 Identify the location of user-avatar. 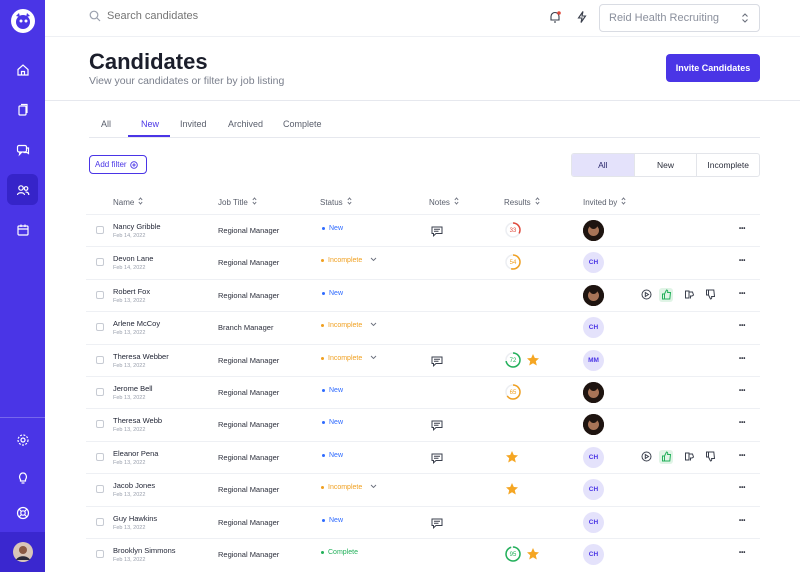
(22, 552).